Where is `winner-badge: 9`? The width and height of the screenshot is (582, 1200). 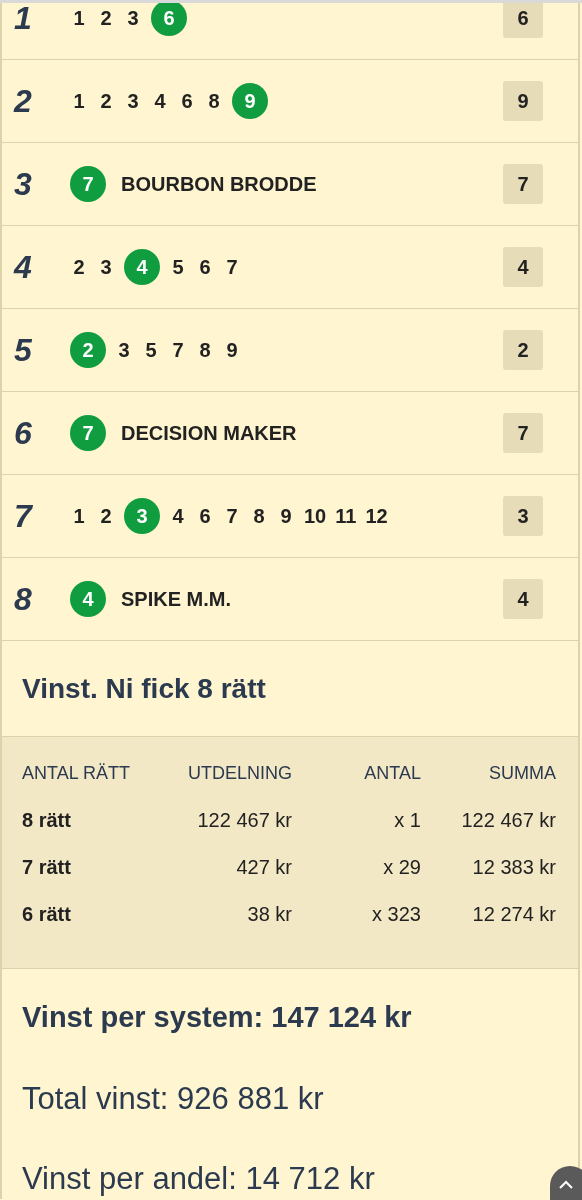
winner-badge: 9 is located at coordinates (250, 101).